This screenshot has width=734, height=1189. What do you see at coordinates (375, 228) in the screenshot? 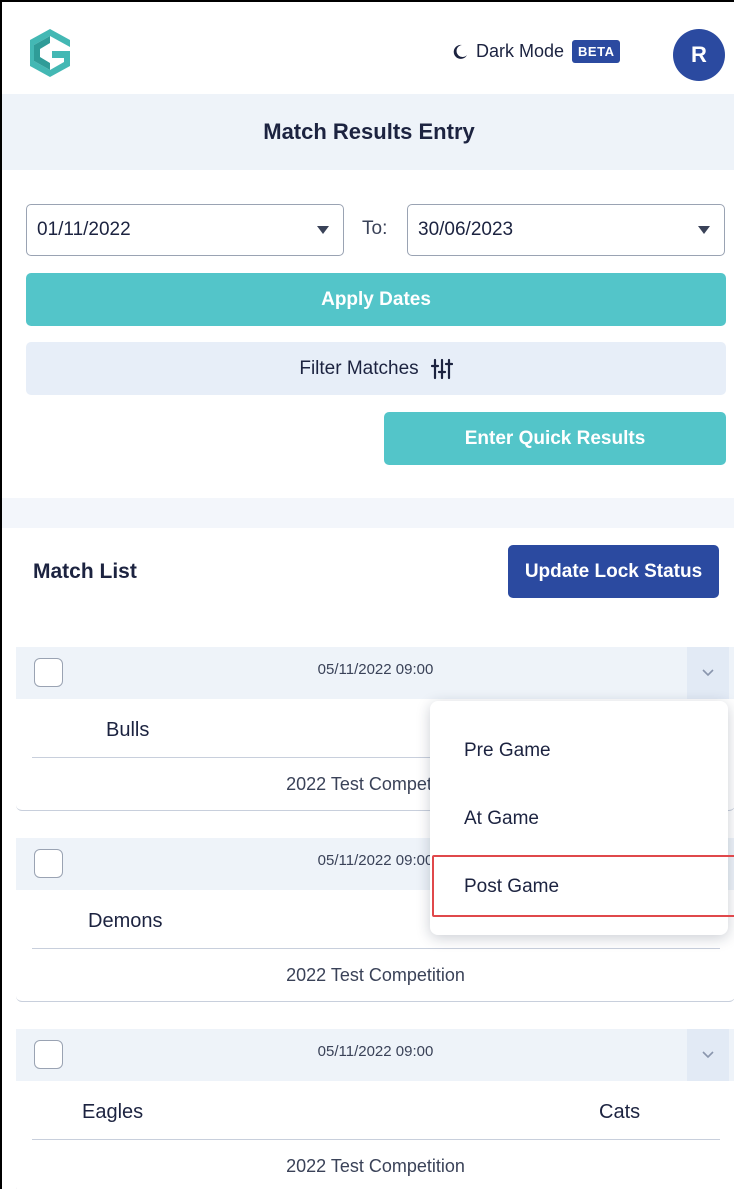
I see `to-label: To:` at bounding box center [375, 228].